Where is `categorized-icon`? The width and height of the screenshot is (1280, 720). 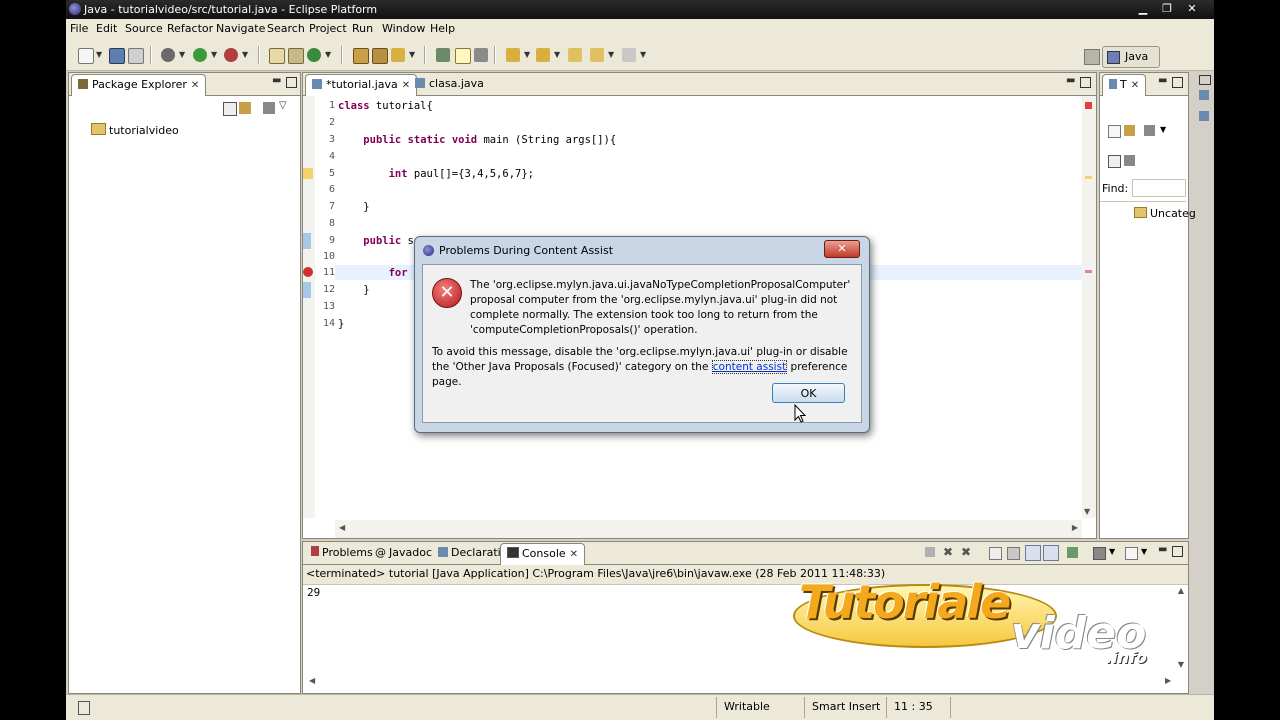
categorized-icon is located at coordinates (1129, 130).